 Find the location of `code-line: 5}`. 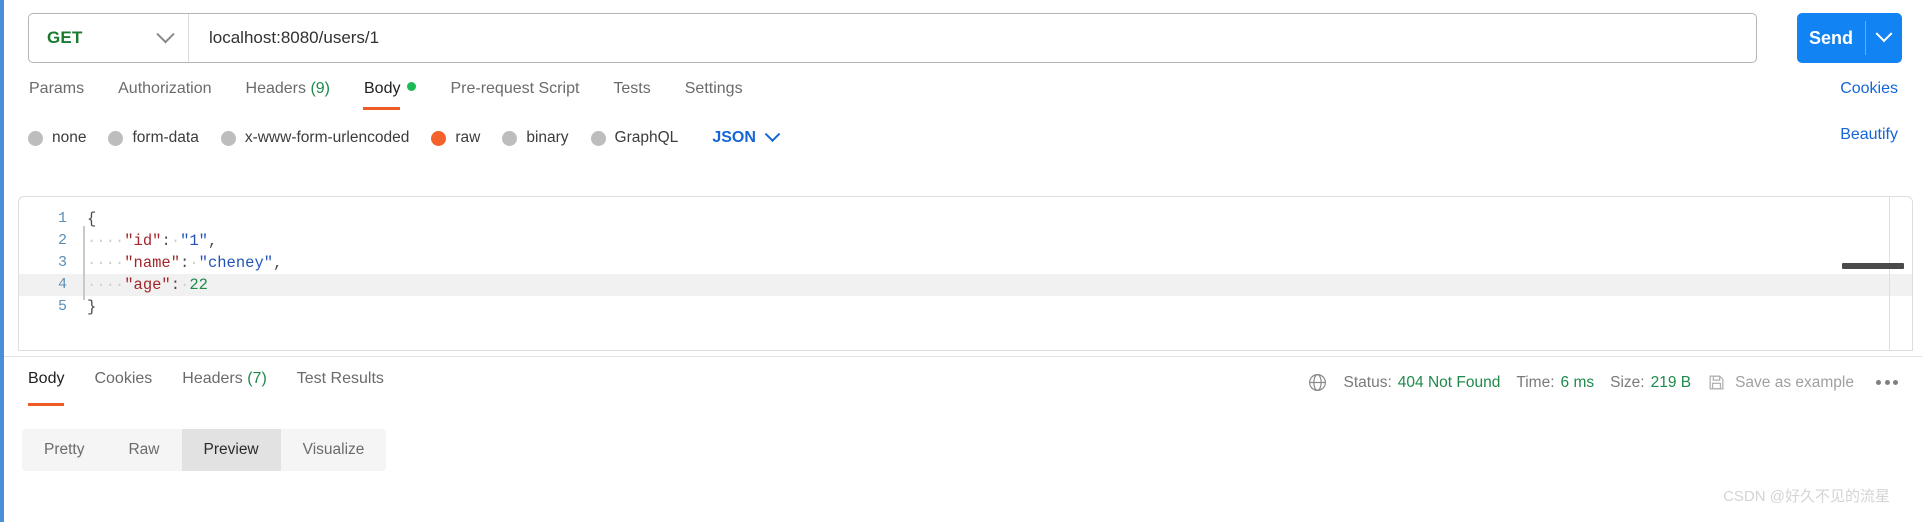

code-line: 5} is located at coordinates (965, 307).